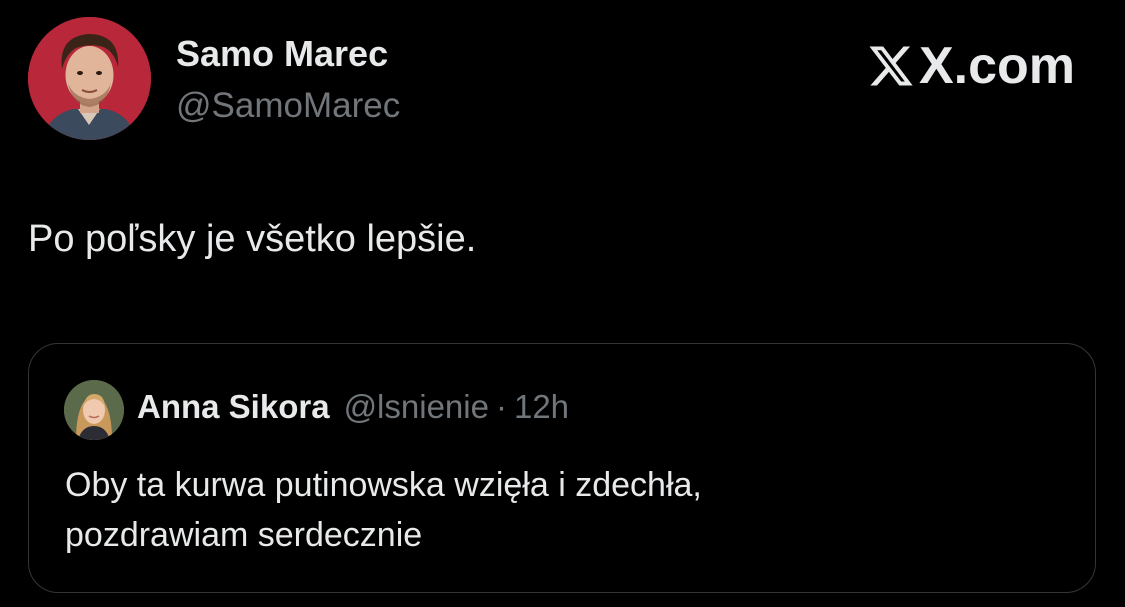 The image size is (1125, 607). What do you see at coordinates (282, 54) in the screenshot?
I see `author-name: Samo Marec` at bounding box center [282, 54].